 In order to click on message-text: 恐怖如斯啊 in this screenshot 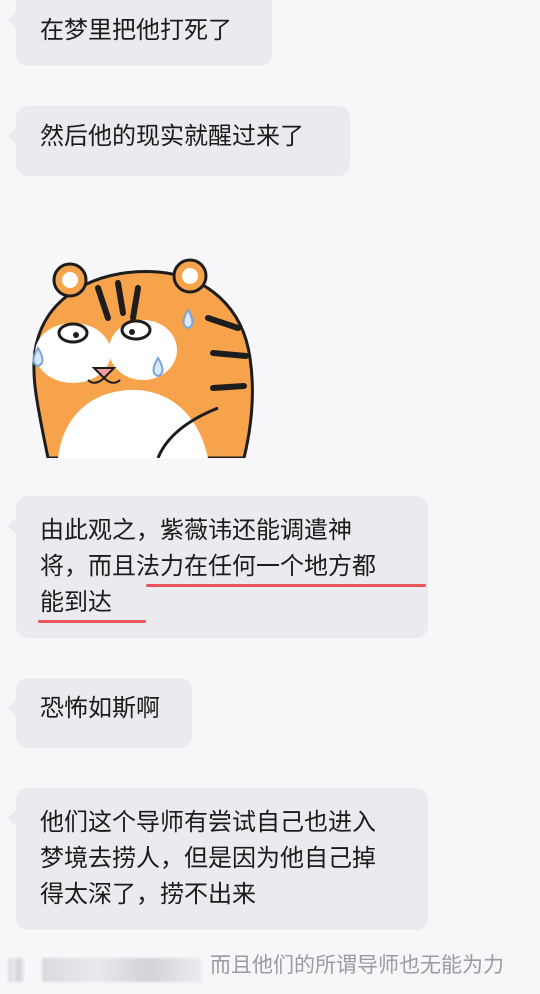, I will do `click(100, 708)`.